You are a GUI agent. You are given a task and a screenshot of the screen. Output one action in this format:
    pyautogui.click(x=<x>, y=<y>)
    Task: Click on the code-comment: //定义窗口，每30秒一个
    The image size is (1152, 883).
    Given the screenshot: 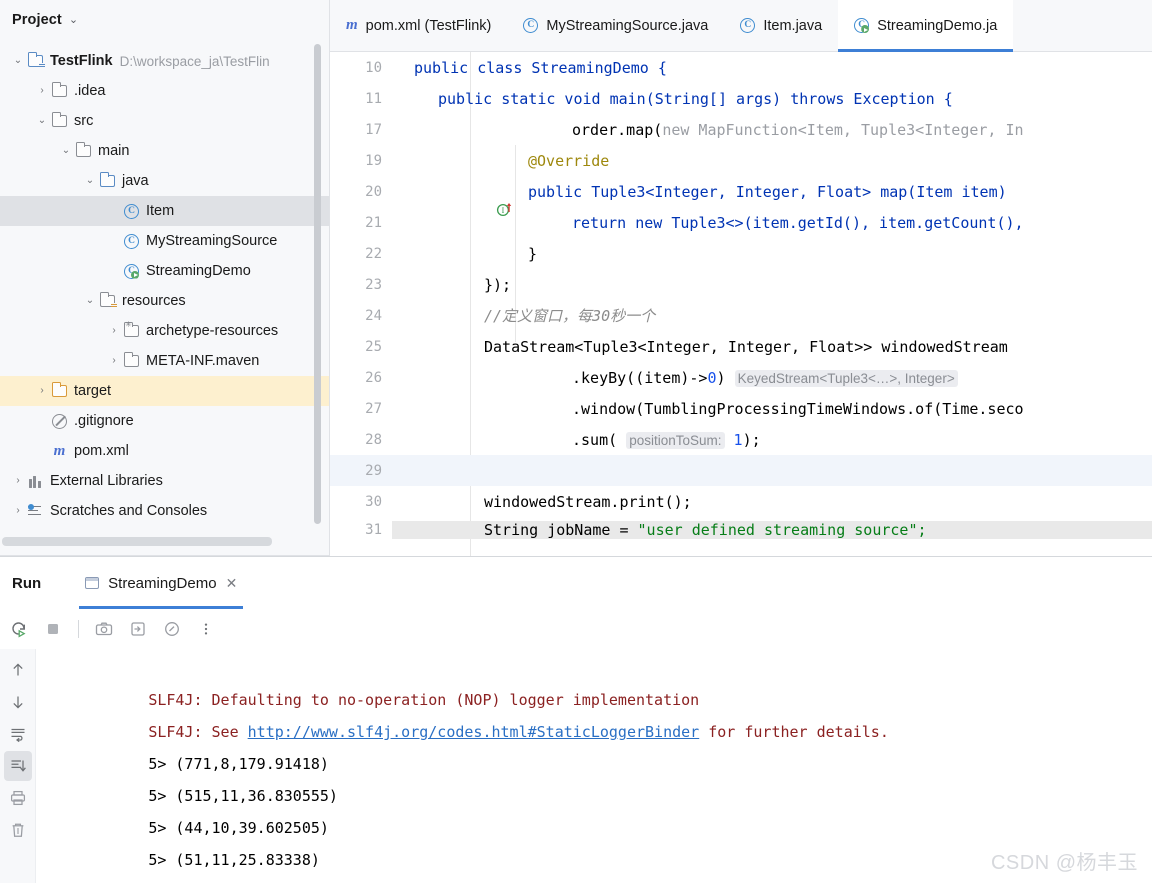 What is the action you would take?
    pyautogui.click(x=570, y=316)
    